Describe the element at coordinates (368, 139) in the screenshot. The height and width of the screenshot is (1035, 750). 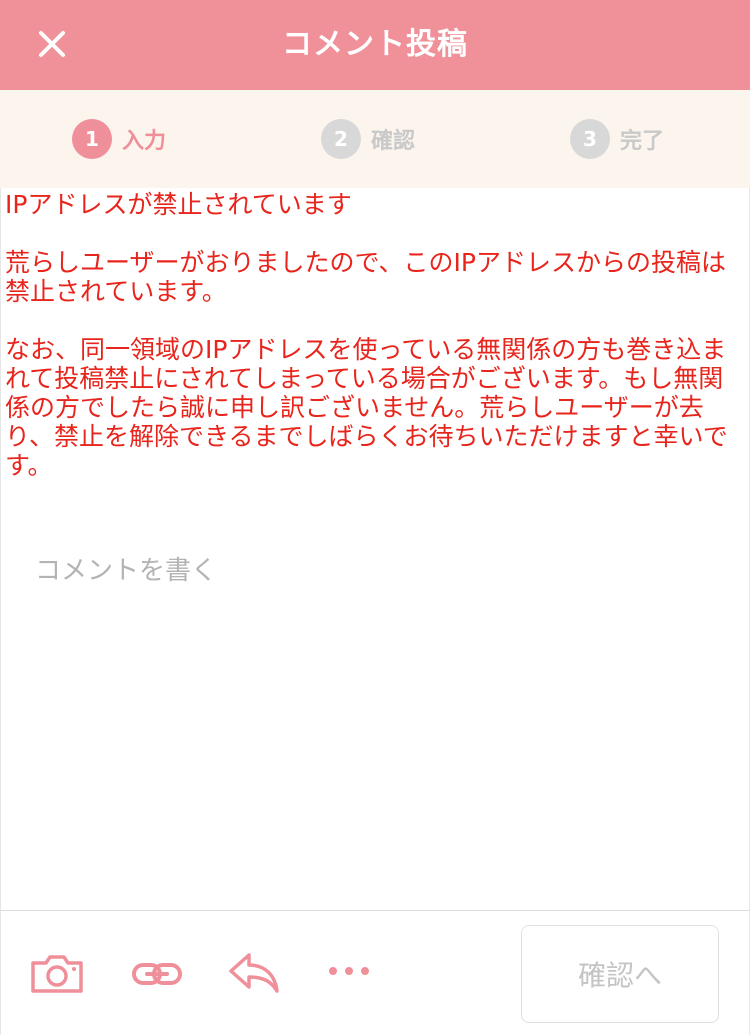
I see `step-confirm: 2 確認` at that location.